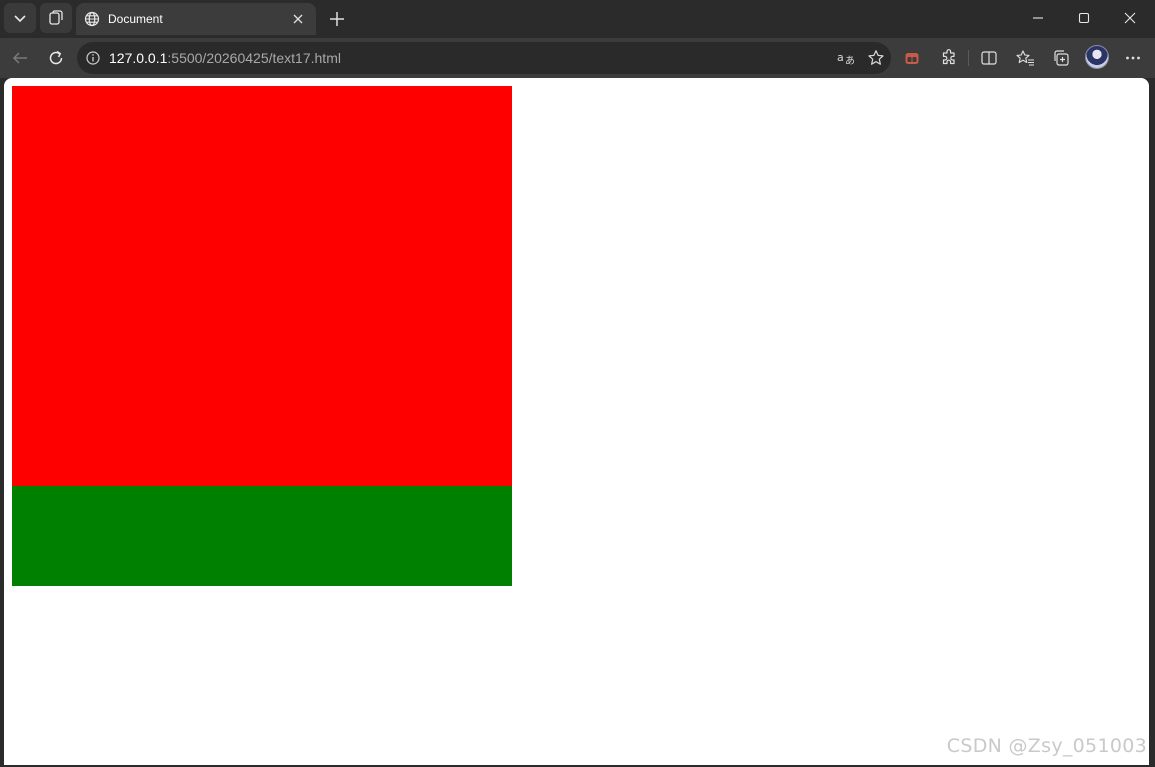  What do you see at coordinates (254, 58) in the screenshot?
I see `url-path: :5500/20260425/text17.html` at bounding box center [254, 58].